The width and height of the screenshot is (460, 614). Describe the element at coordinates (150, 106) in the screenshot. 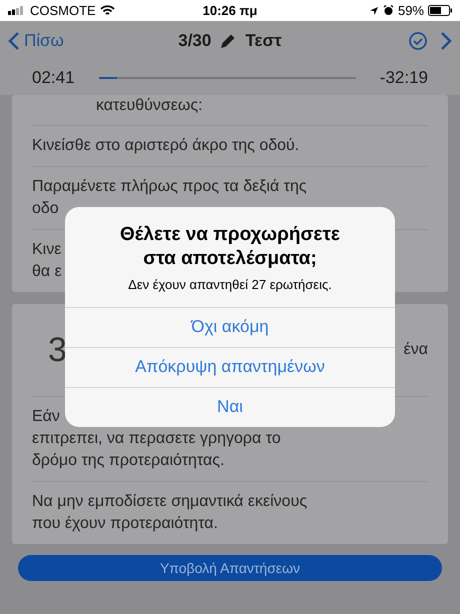

I see `question-text: κατευθύνσεως:` at that location.